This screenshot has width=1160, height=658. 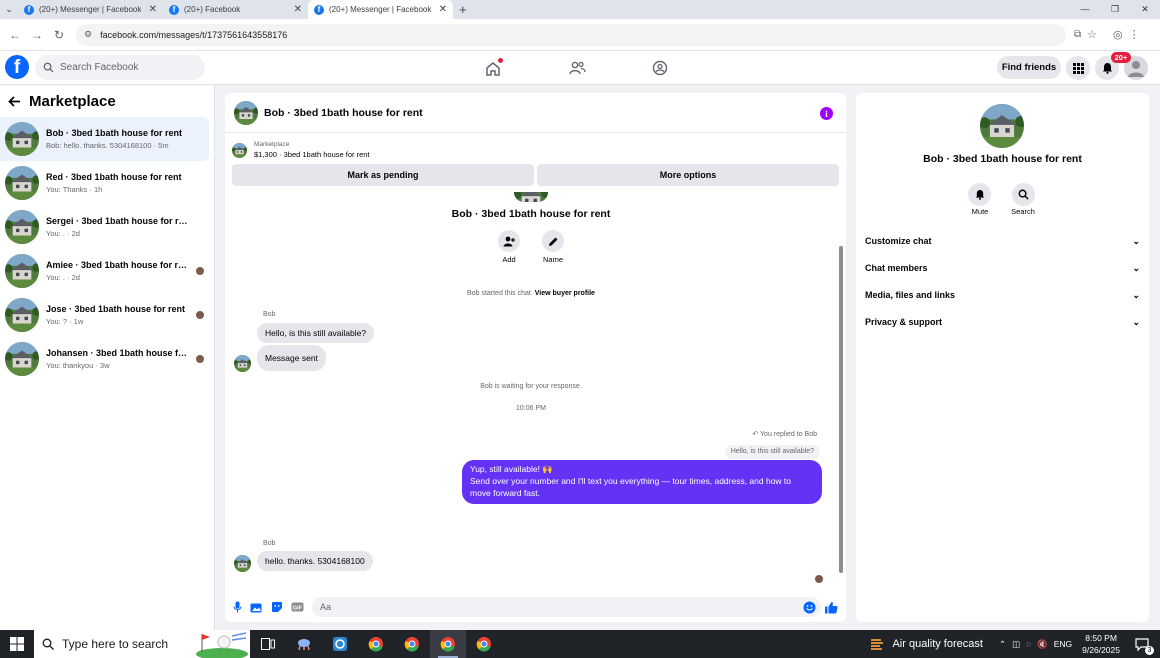 I want to click on chrome-icon, so click(x=376, y=644).